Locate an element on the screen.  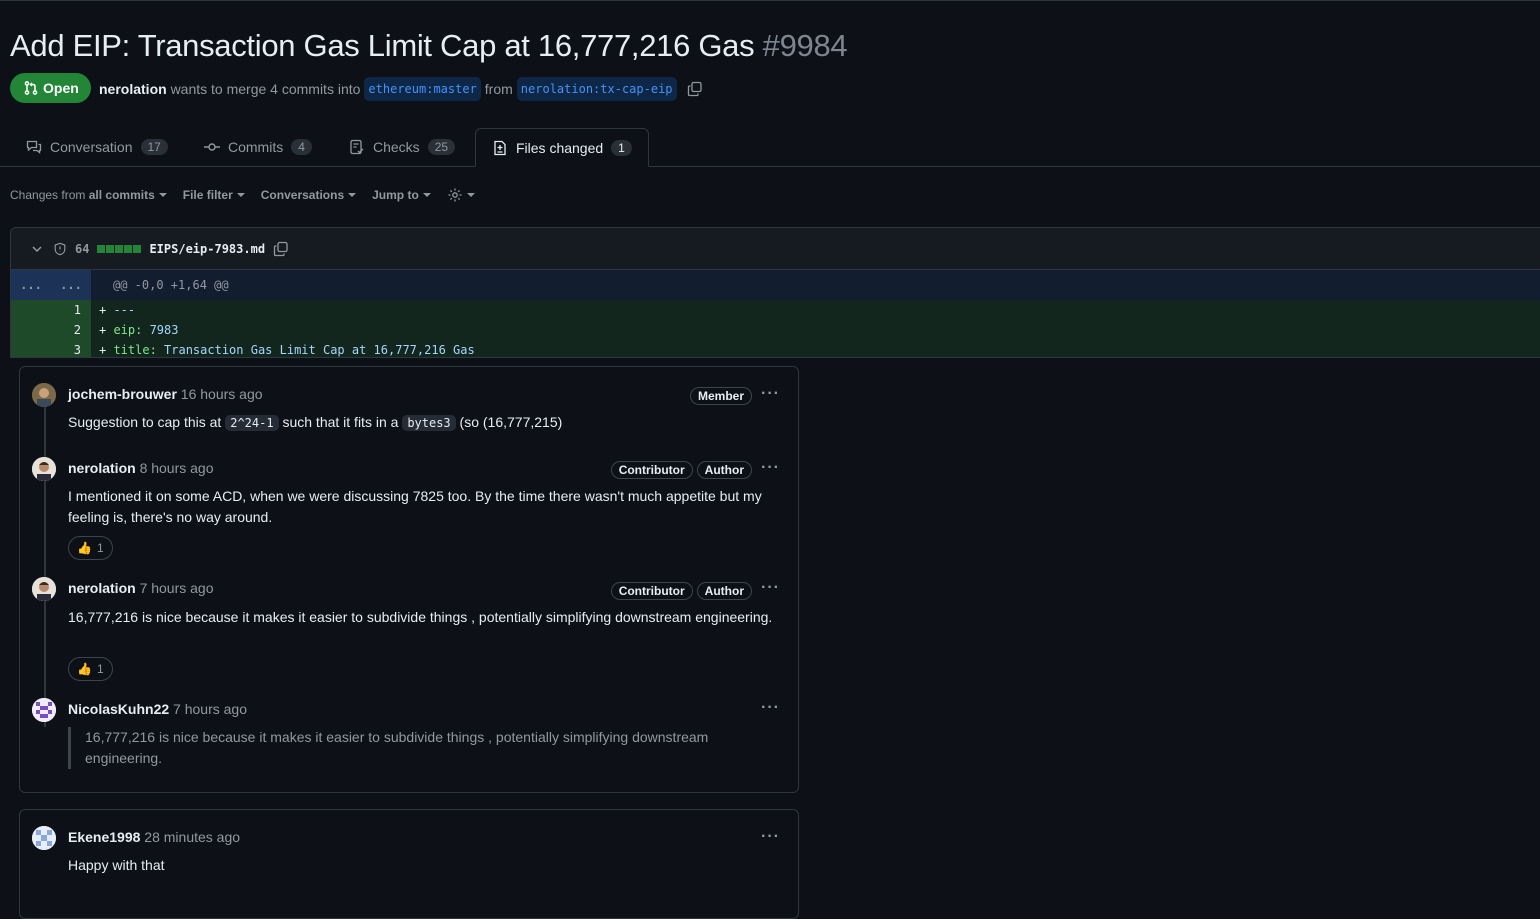
tab-counter: 25 is located at coordinates (441, 147).